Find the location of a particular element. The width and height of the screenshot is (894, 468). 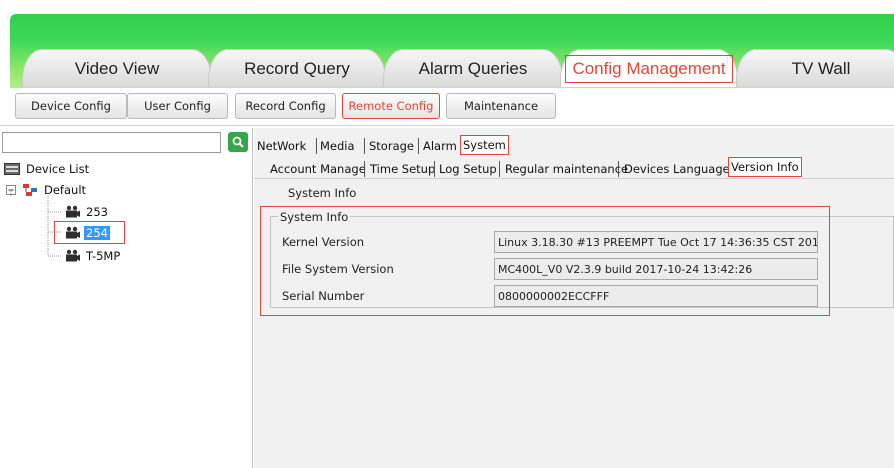

tab-system: System is located at coordinates (484, 145).